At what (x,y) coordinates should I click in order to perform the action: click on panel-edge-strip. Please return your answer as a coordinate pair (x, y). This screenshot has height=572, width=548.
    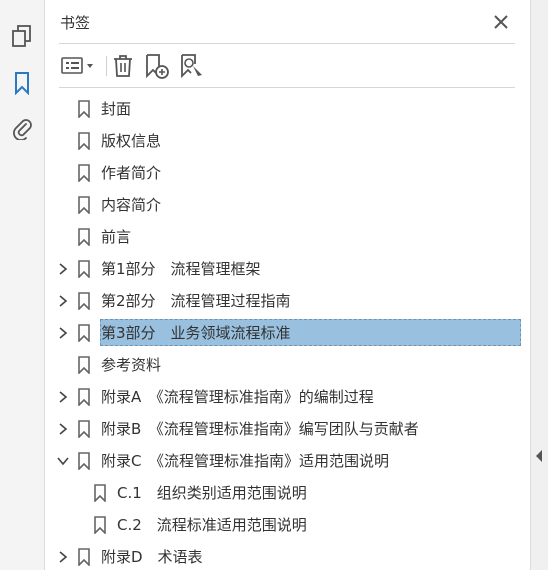
    Looking at the image, I should click on (539, 285).